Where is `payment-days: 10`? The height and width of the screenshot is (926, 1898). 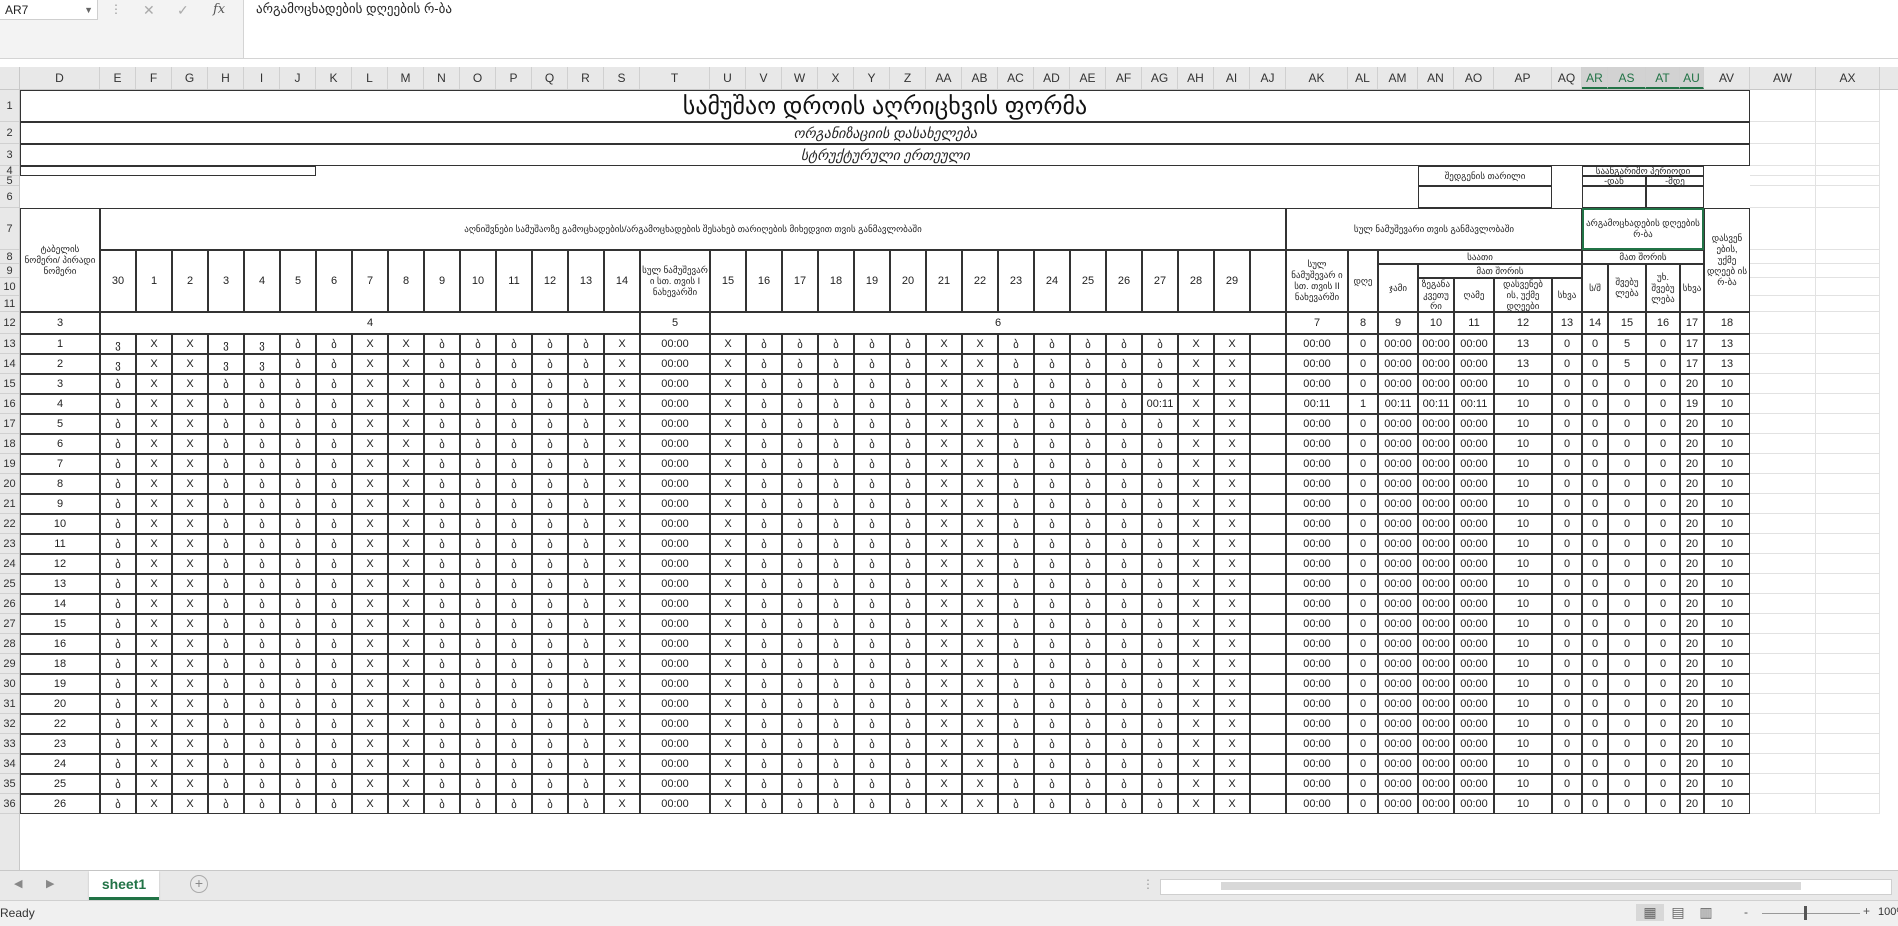
payment-days: 10 is located at coordinates (1727, 504).